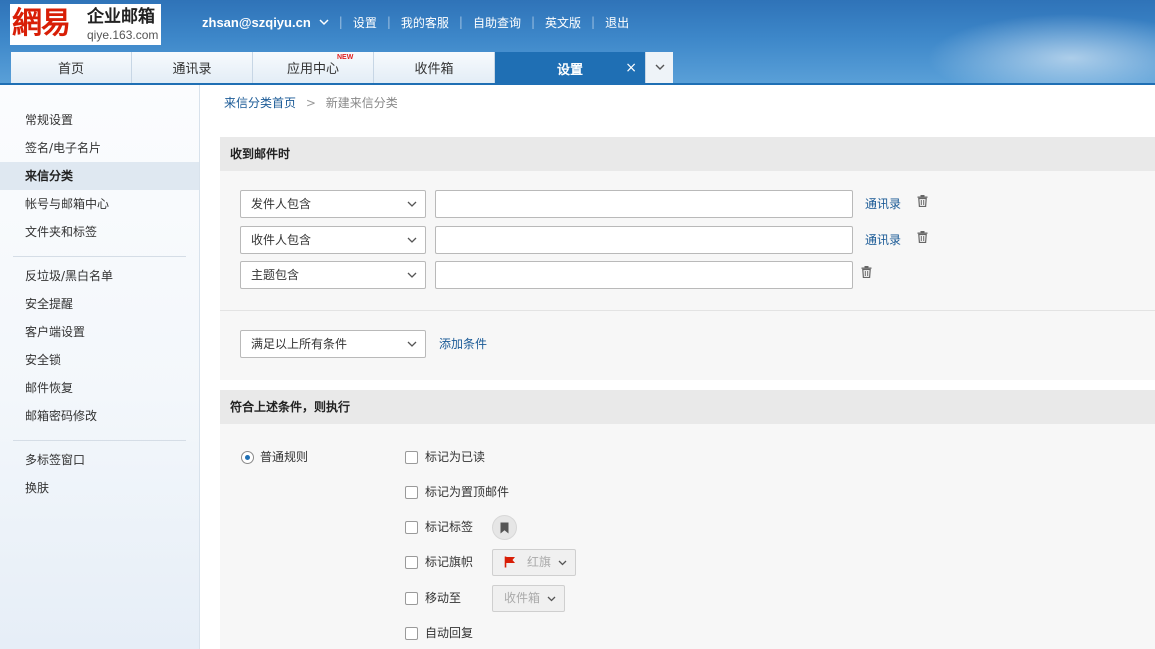  What do you see at coordinates (411, 598) in the screenshot?
I see `move-to-checkbox` at bounding box center [411, 598].